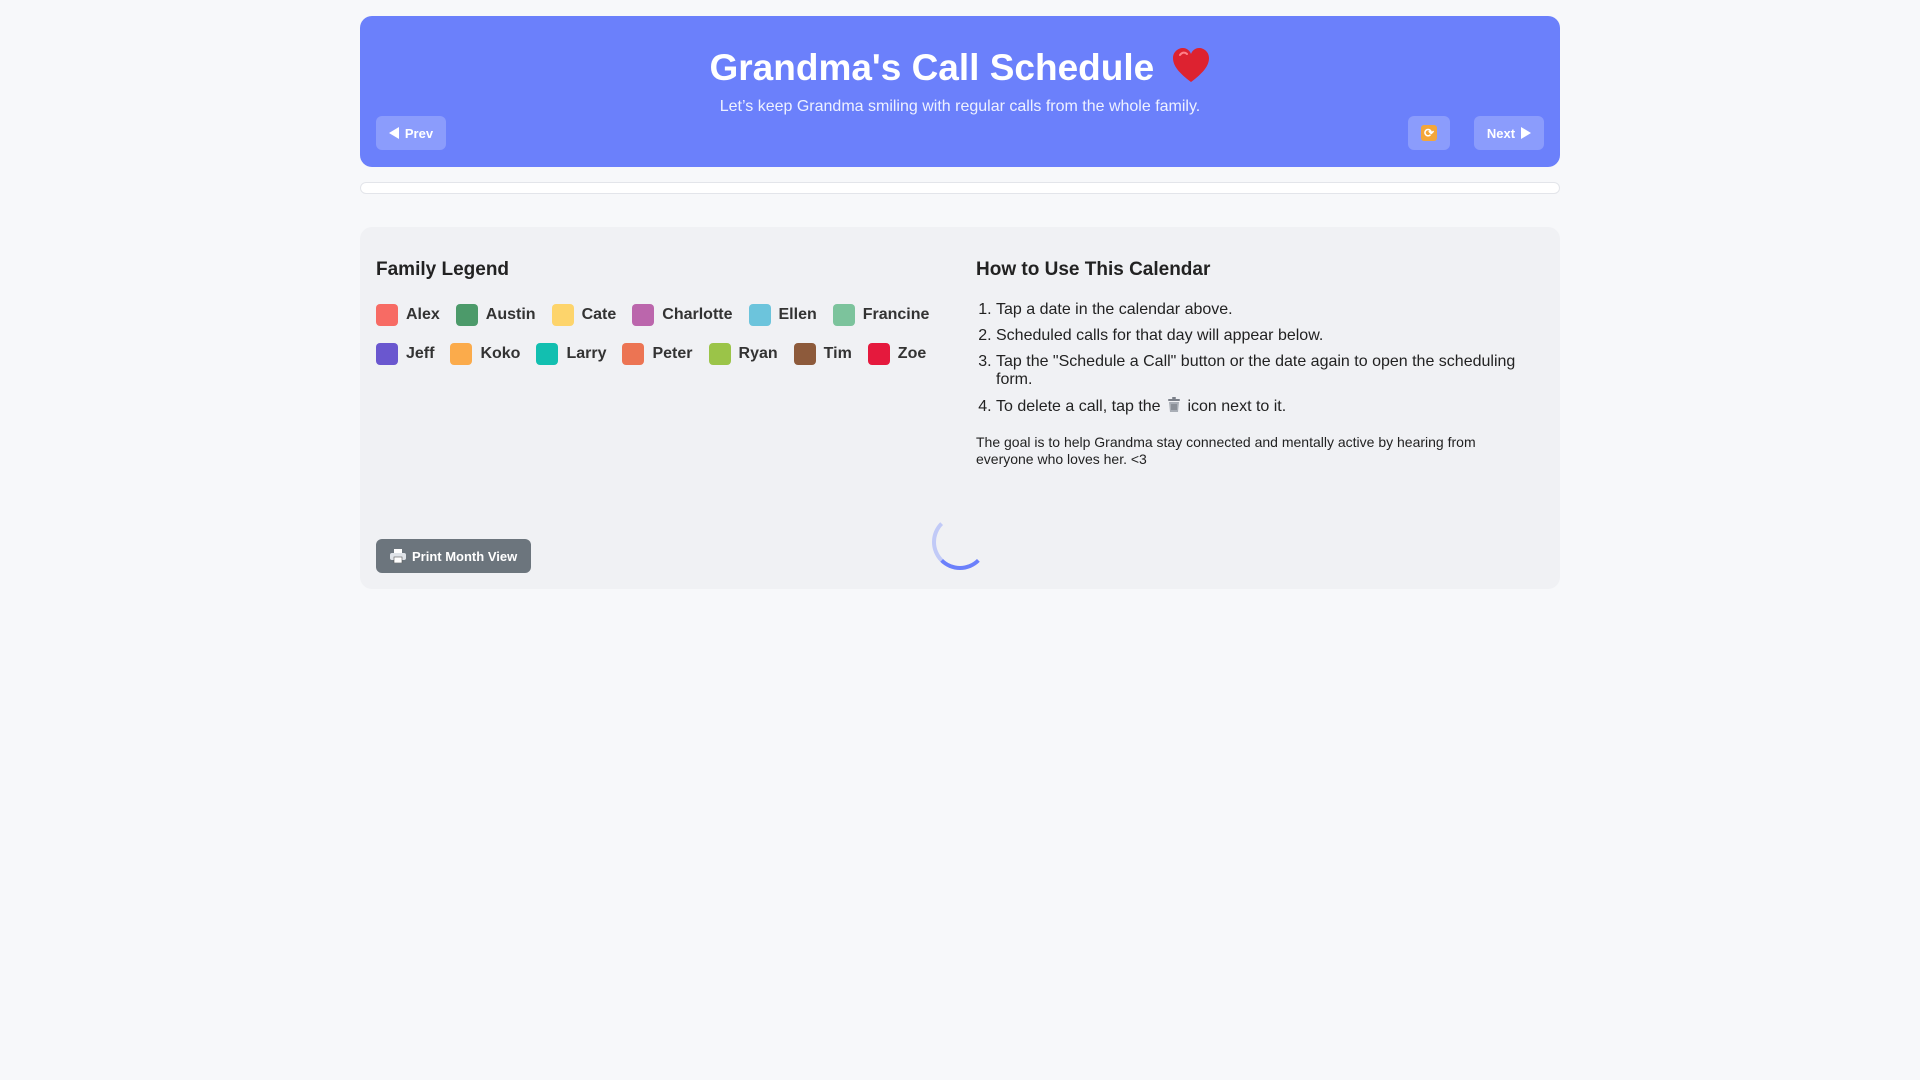  What do you see at coordinates (672, 353) in the screenshot?
I see `legend-name: Peter` at bounding box center [672, 353].